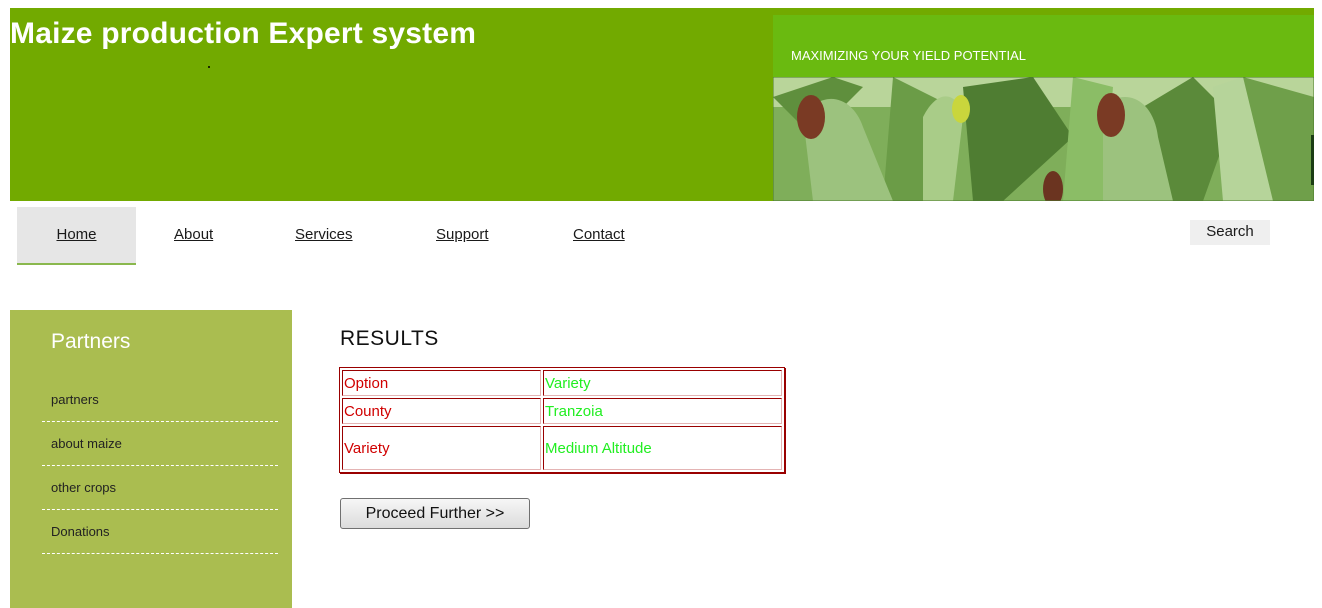  Describe the element at coordinates (909, 55) in the screenshot. I see `banner-tagline: MAXIMIZING YOUR YIELD POTENTIAL` at that location.